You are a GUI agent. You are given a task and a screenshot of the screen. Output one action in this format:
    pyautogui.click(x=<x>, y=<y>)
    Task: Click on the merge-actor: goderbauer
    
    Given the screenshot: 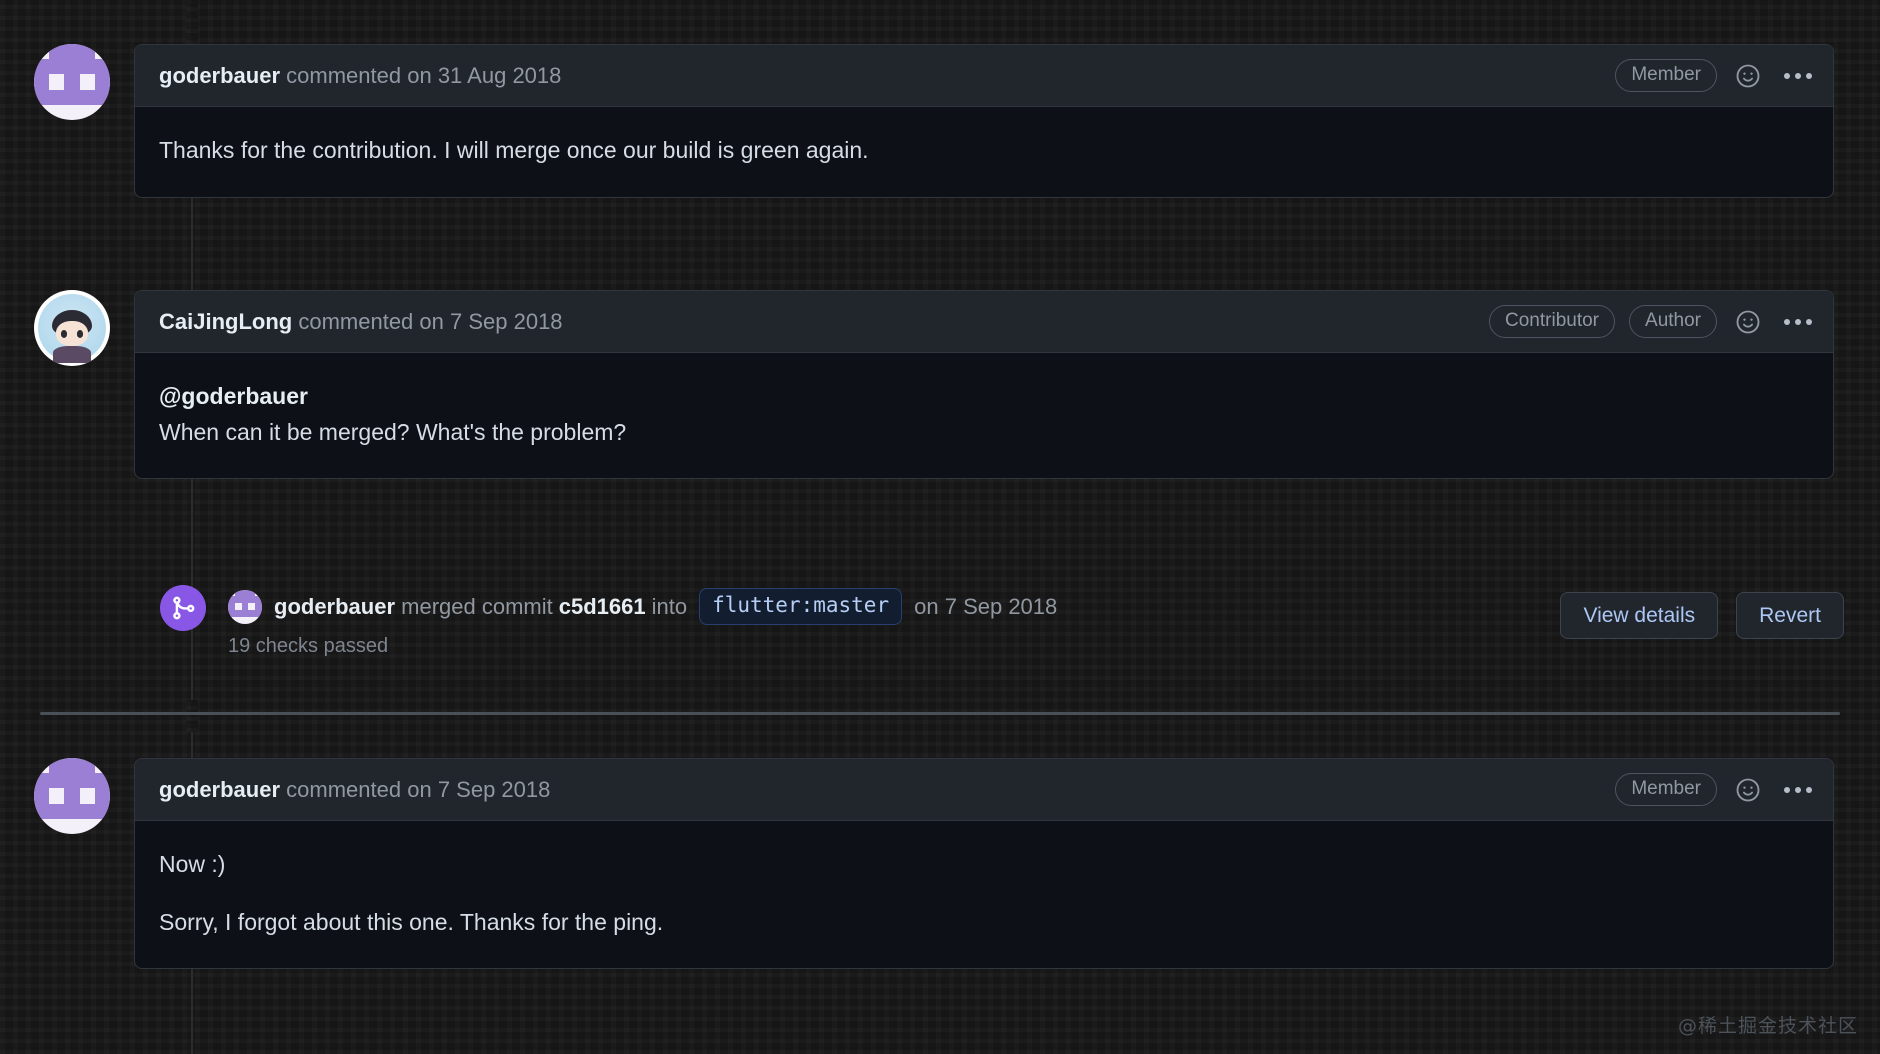 What is the action you would take?
    pyautogui.click(x=334, y=607)
    